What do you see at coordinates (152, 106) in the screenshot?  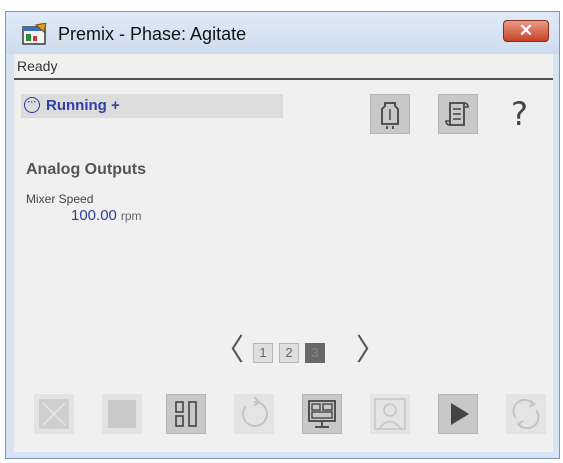 I see `phase-state: ··· Running +` at bounding box center [152, 106].